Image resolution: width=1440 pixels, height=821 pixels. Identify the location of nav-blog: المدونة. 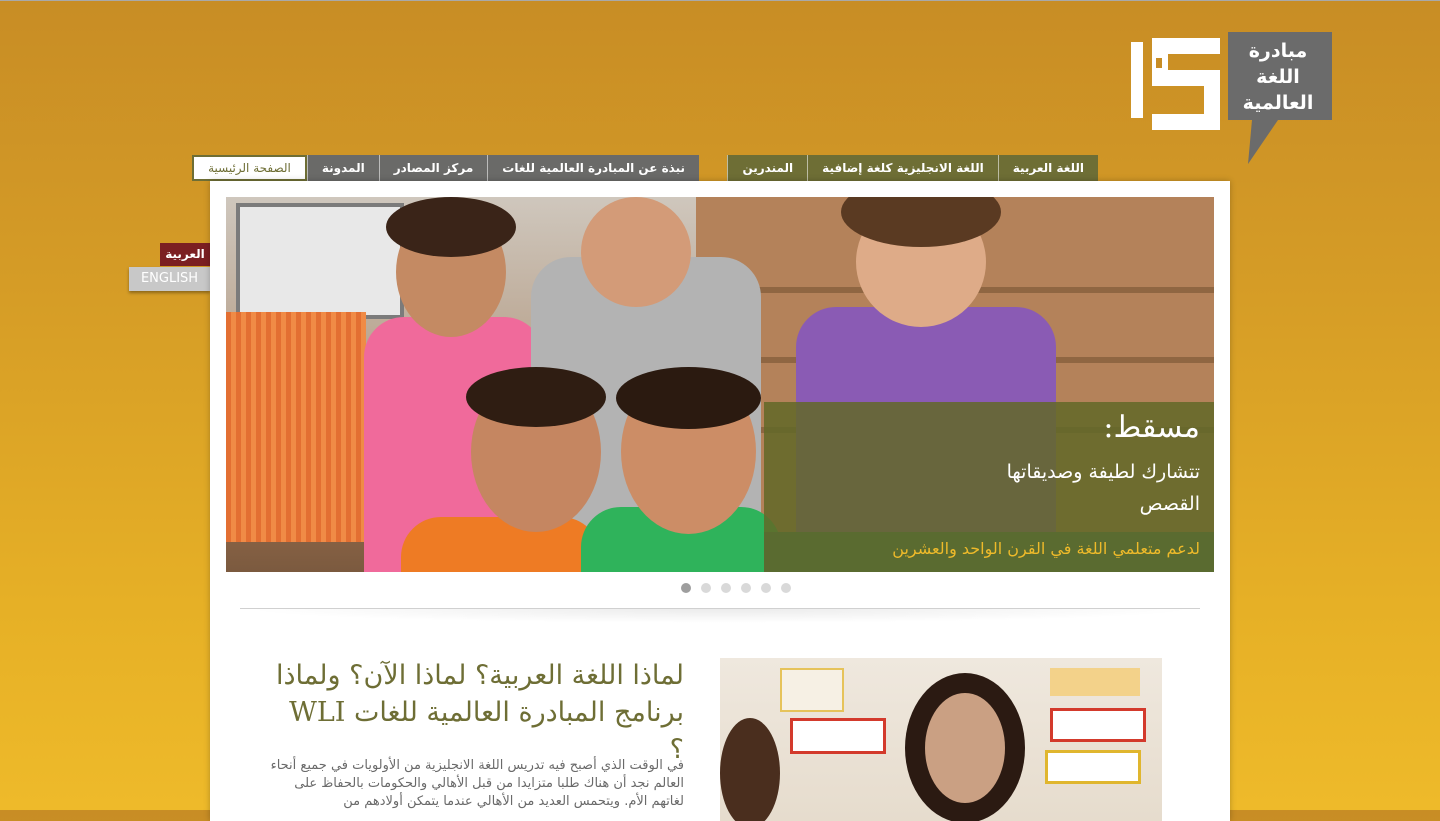
(342, 168).